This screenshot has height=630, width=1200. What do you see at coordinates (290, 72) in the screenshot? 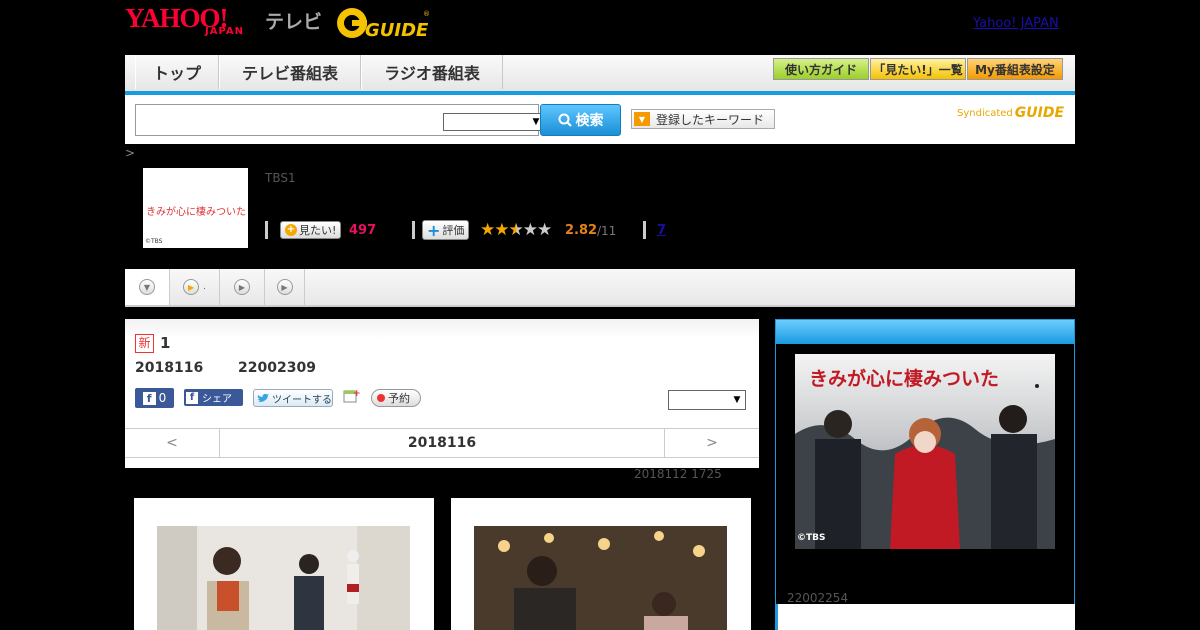
I see `tab-tv-schedule: テレビ番組表` at bounding box center [290, 72].